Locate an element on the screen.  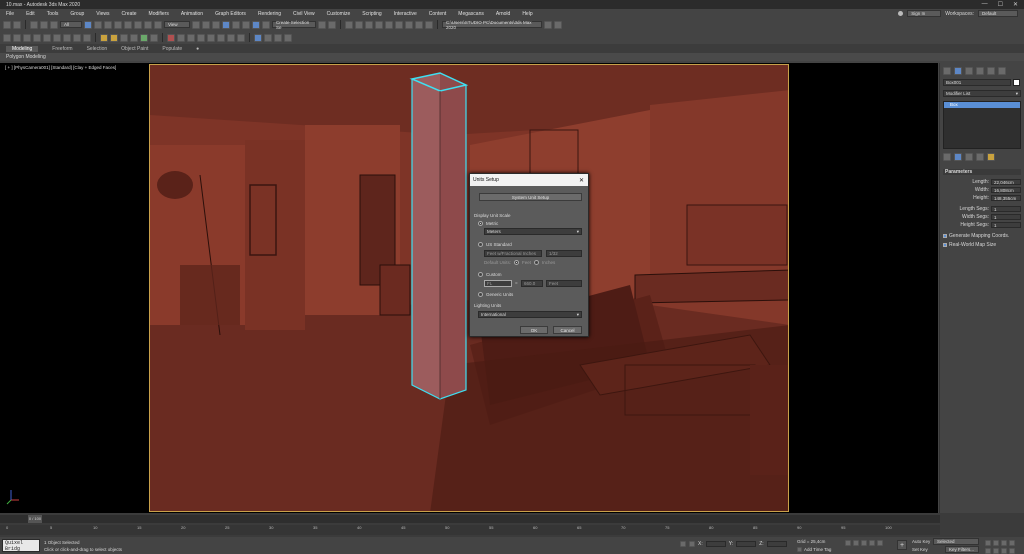
pan-icon is located at coordinates (996, 551).